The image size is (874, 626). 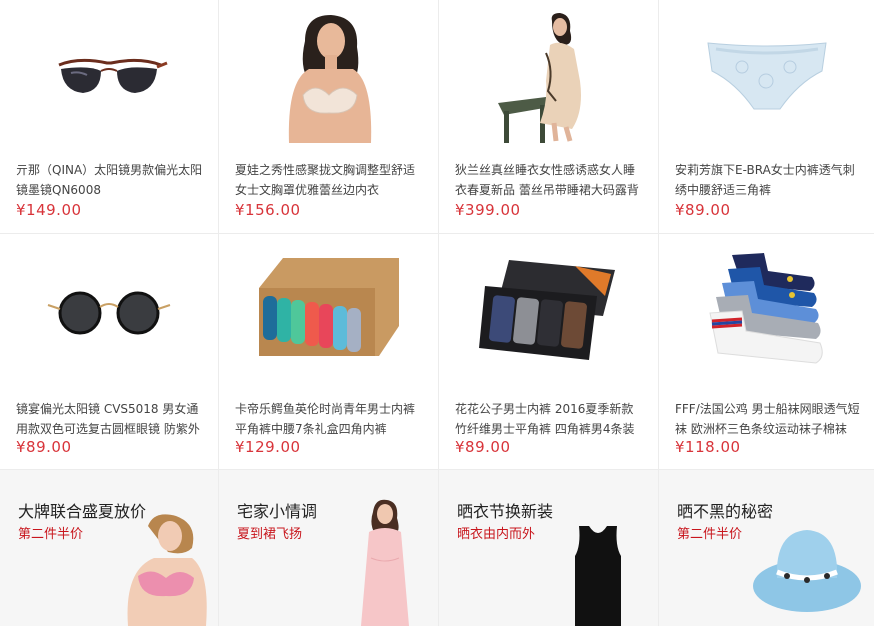 I want to click on promo-title: 晒不黑的秘密, so click(x=725, y=511).